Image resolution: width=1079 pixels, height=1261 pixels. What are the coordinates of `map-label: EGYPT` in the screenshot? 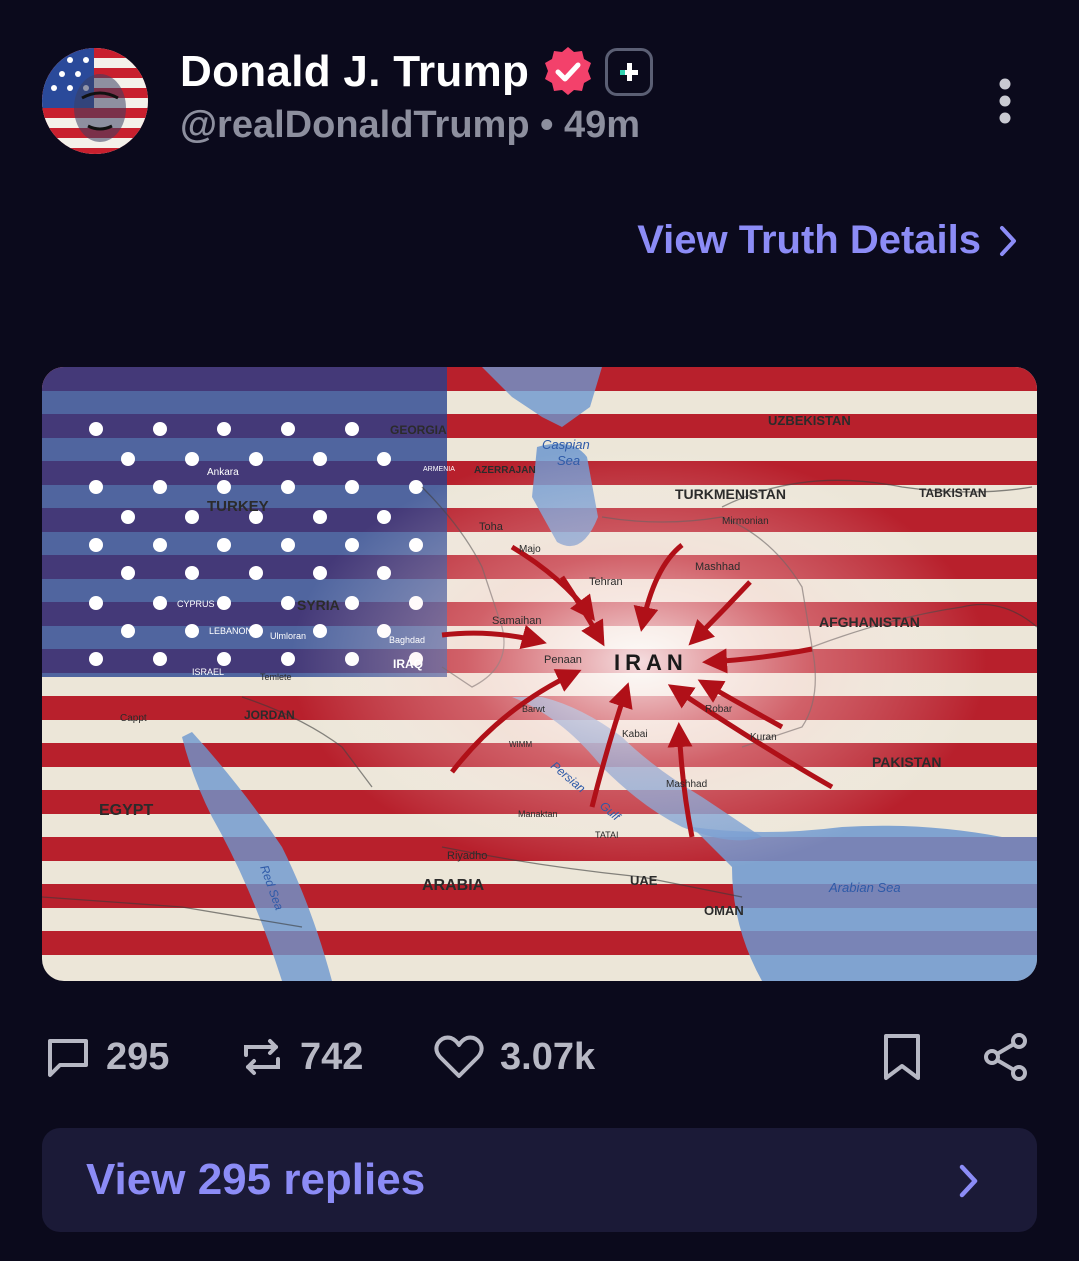 It's located at (126, 810).